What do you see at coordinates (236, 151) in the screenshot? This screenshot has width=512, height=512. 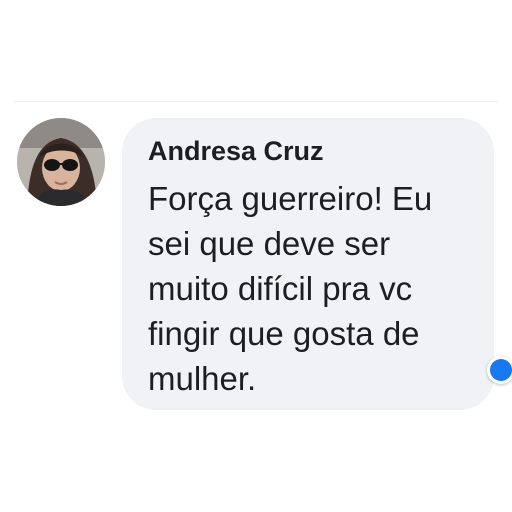 I see `comment-author: Andresa Cruz` at bounding box center [236, 151].